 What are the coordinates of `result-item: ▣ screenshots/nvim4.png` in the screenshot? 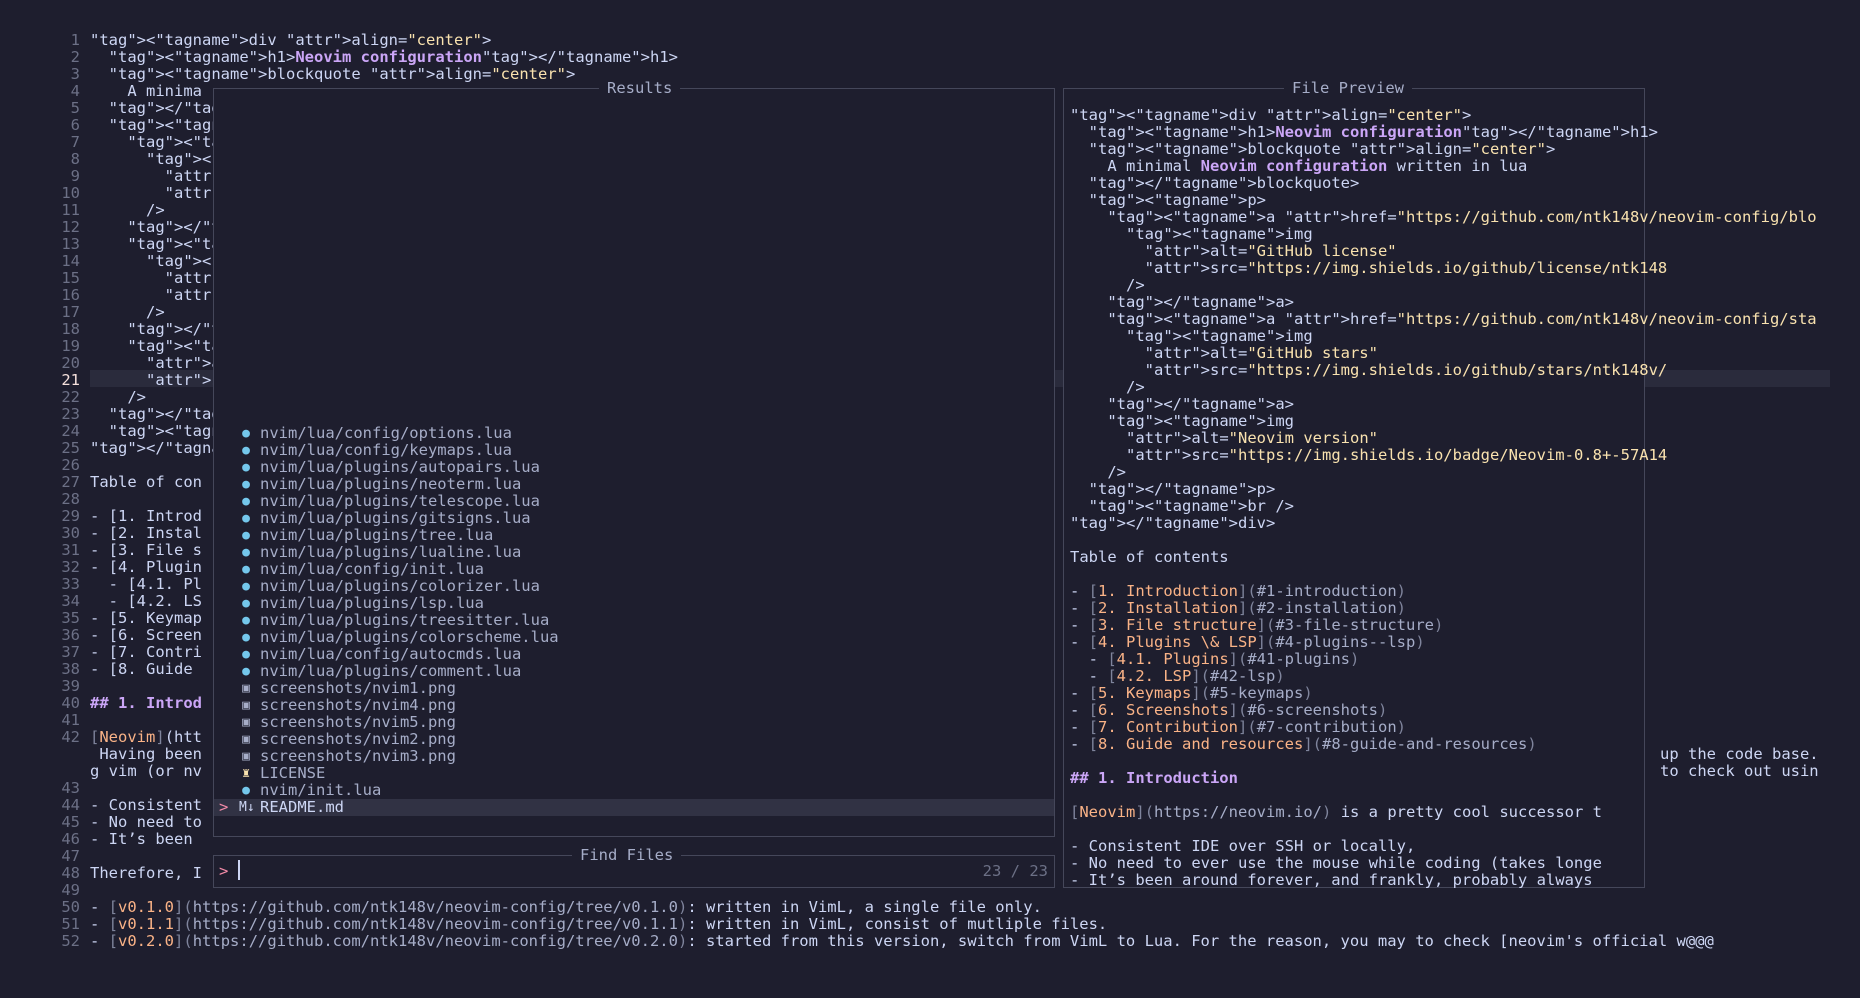 It's located at (634, 705).